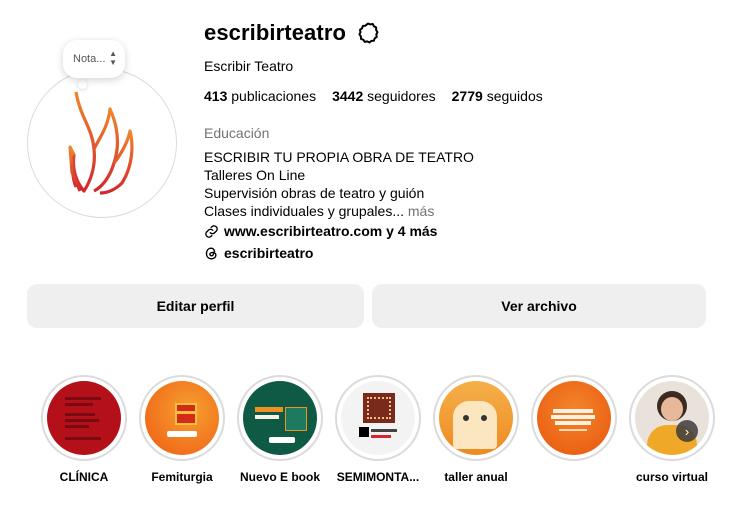 The height and width of the screenshot is (509, 744). What do you see at coordinates (539, 306) in the screenshot?
I see `view-archive-button: Ver archivo` at bounding box center [539, 306].